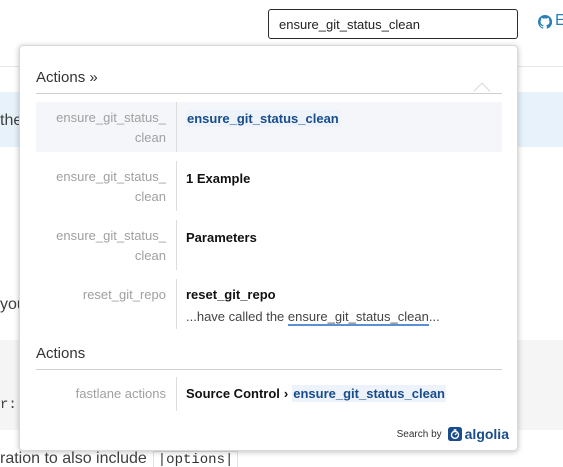 The image size is (563, 467). I want to click on breadcrumb-arrow-icon: ›, so click(286, 393).